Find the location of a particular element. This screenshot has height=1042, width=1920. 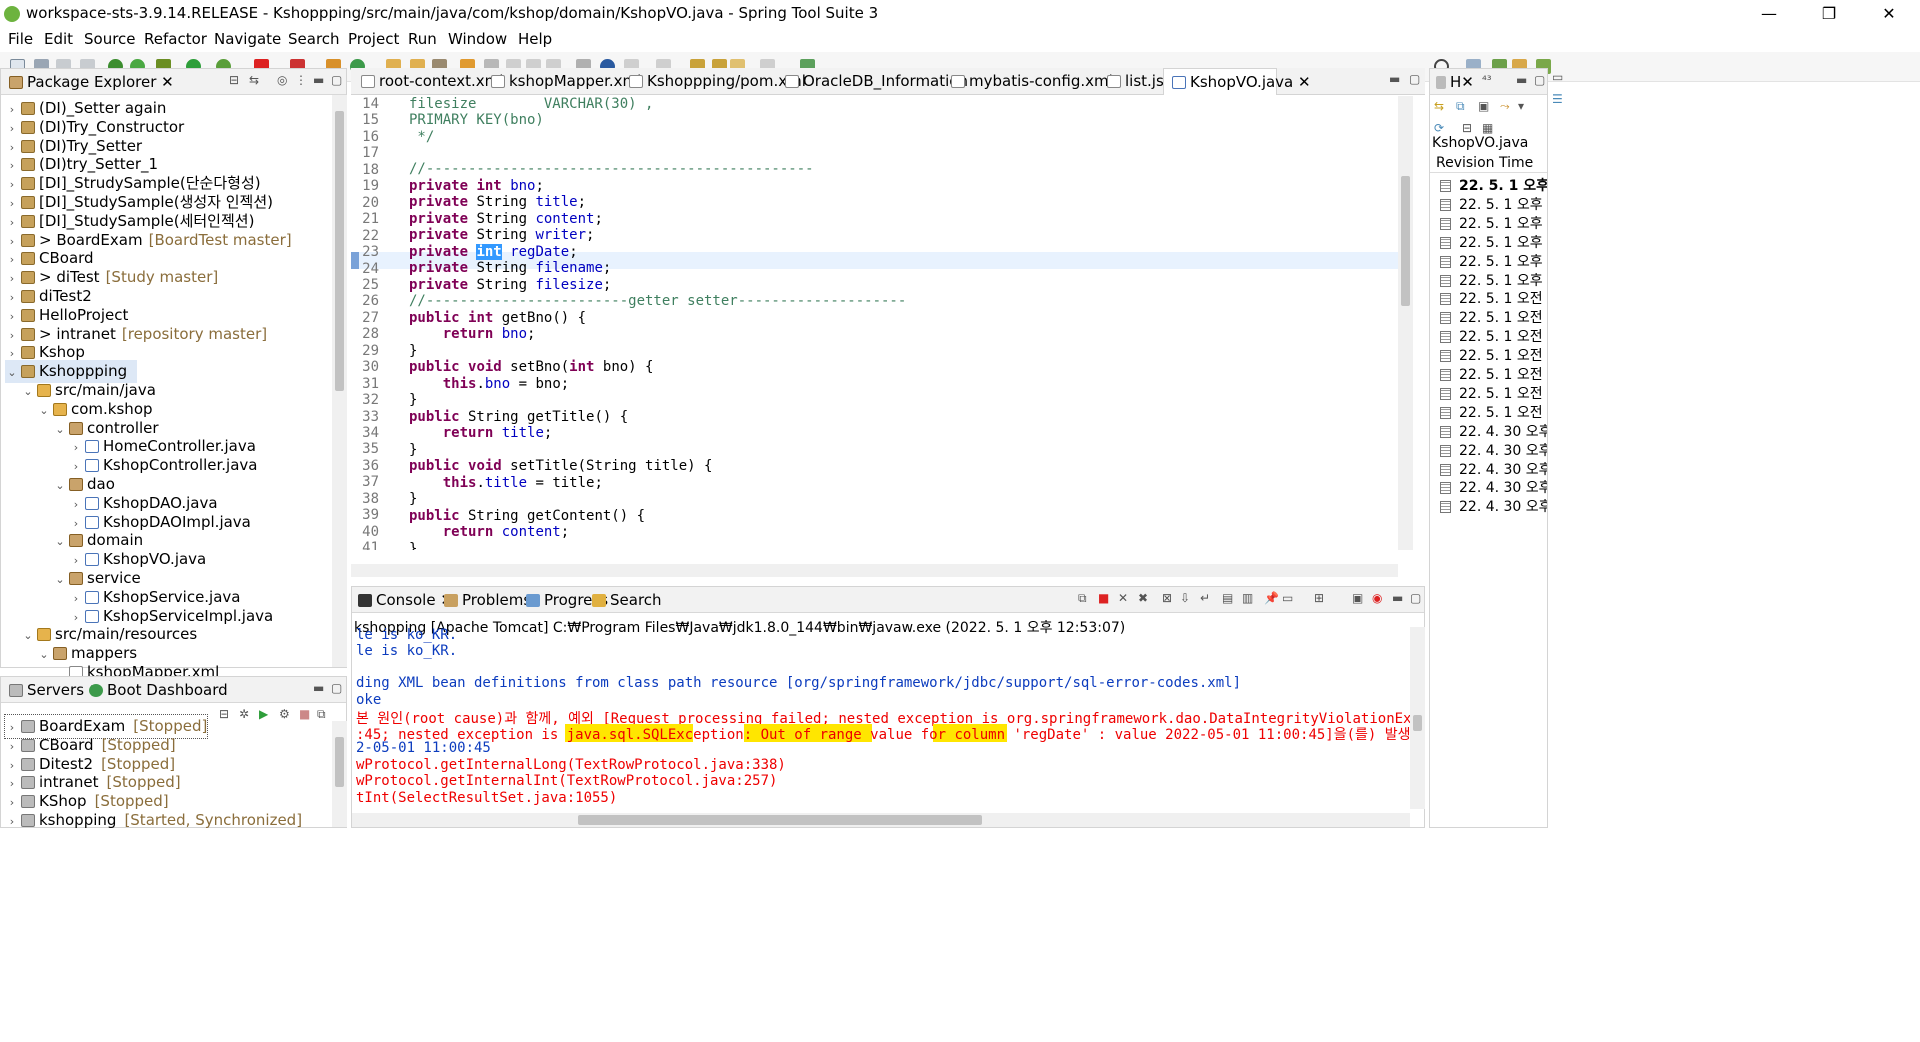

editor-maximize-icon: ▢ is located at coordinates (1414, 79).